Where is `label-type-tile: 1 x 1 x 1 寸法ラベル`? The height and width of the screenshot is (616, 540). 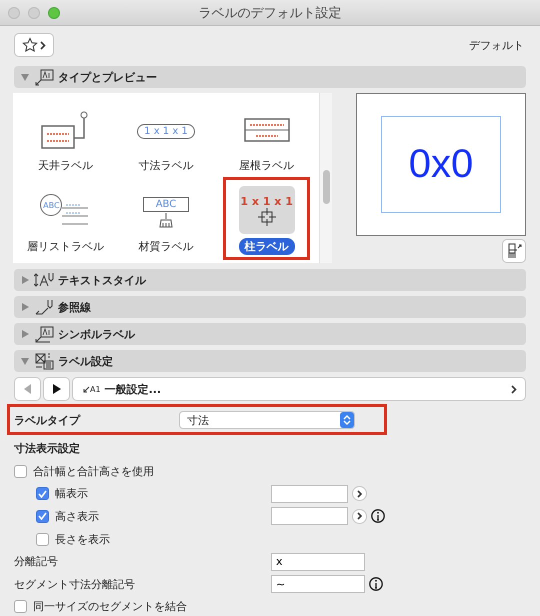
label-type-tile: 1 x 1 x 1 寸法ラベル is located at coordinates (166, 137).